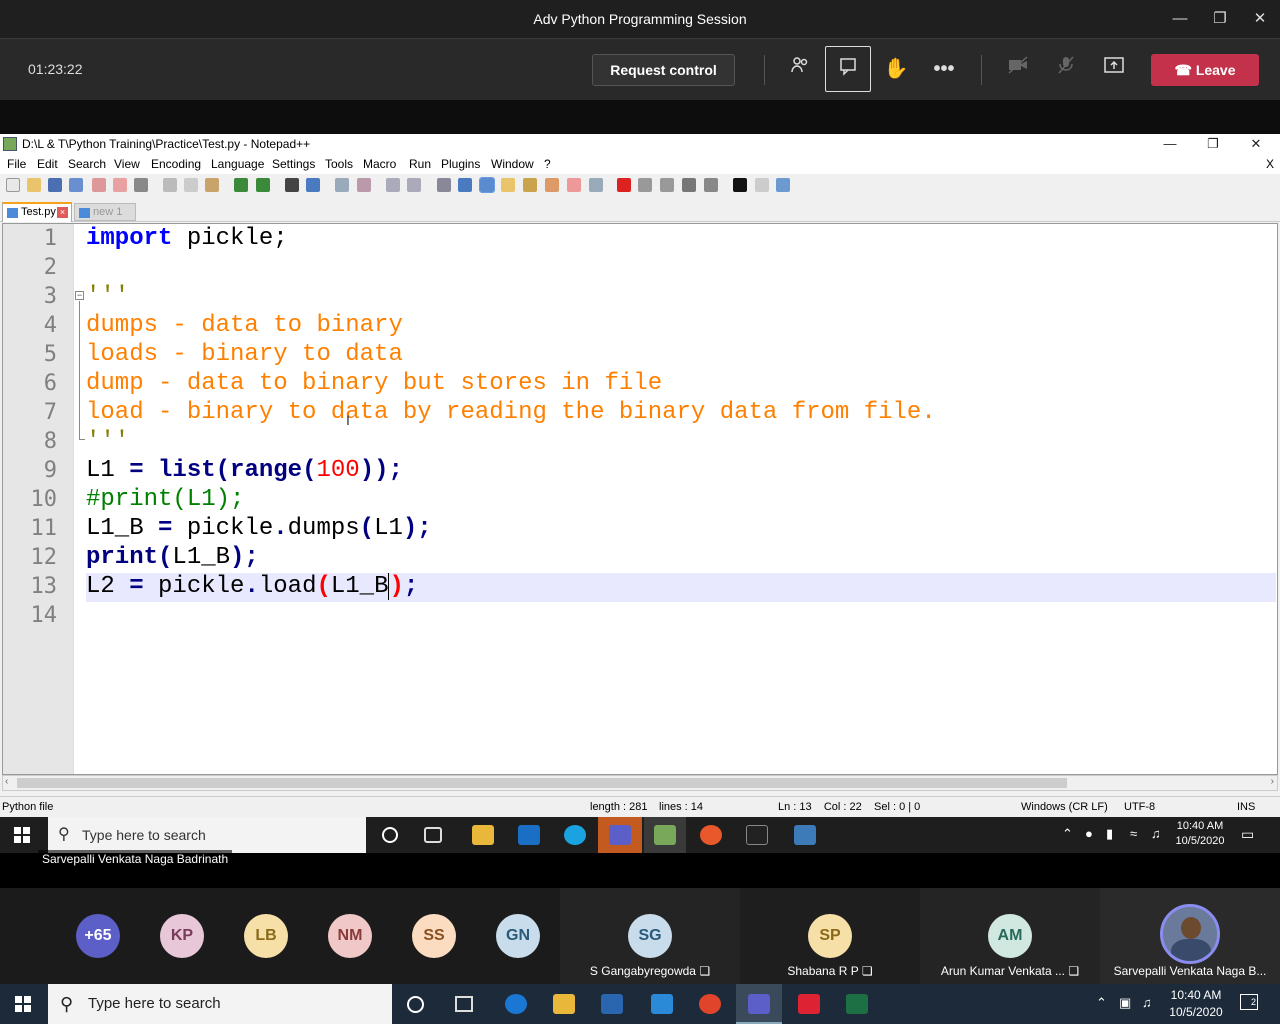 This screenshot has width=1280, height=1024. I want to click on wifi-icon: ≈, so click(1133, 833).